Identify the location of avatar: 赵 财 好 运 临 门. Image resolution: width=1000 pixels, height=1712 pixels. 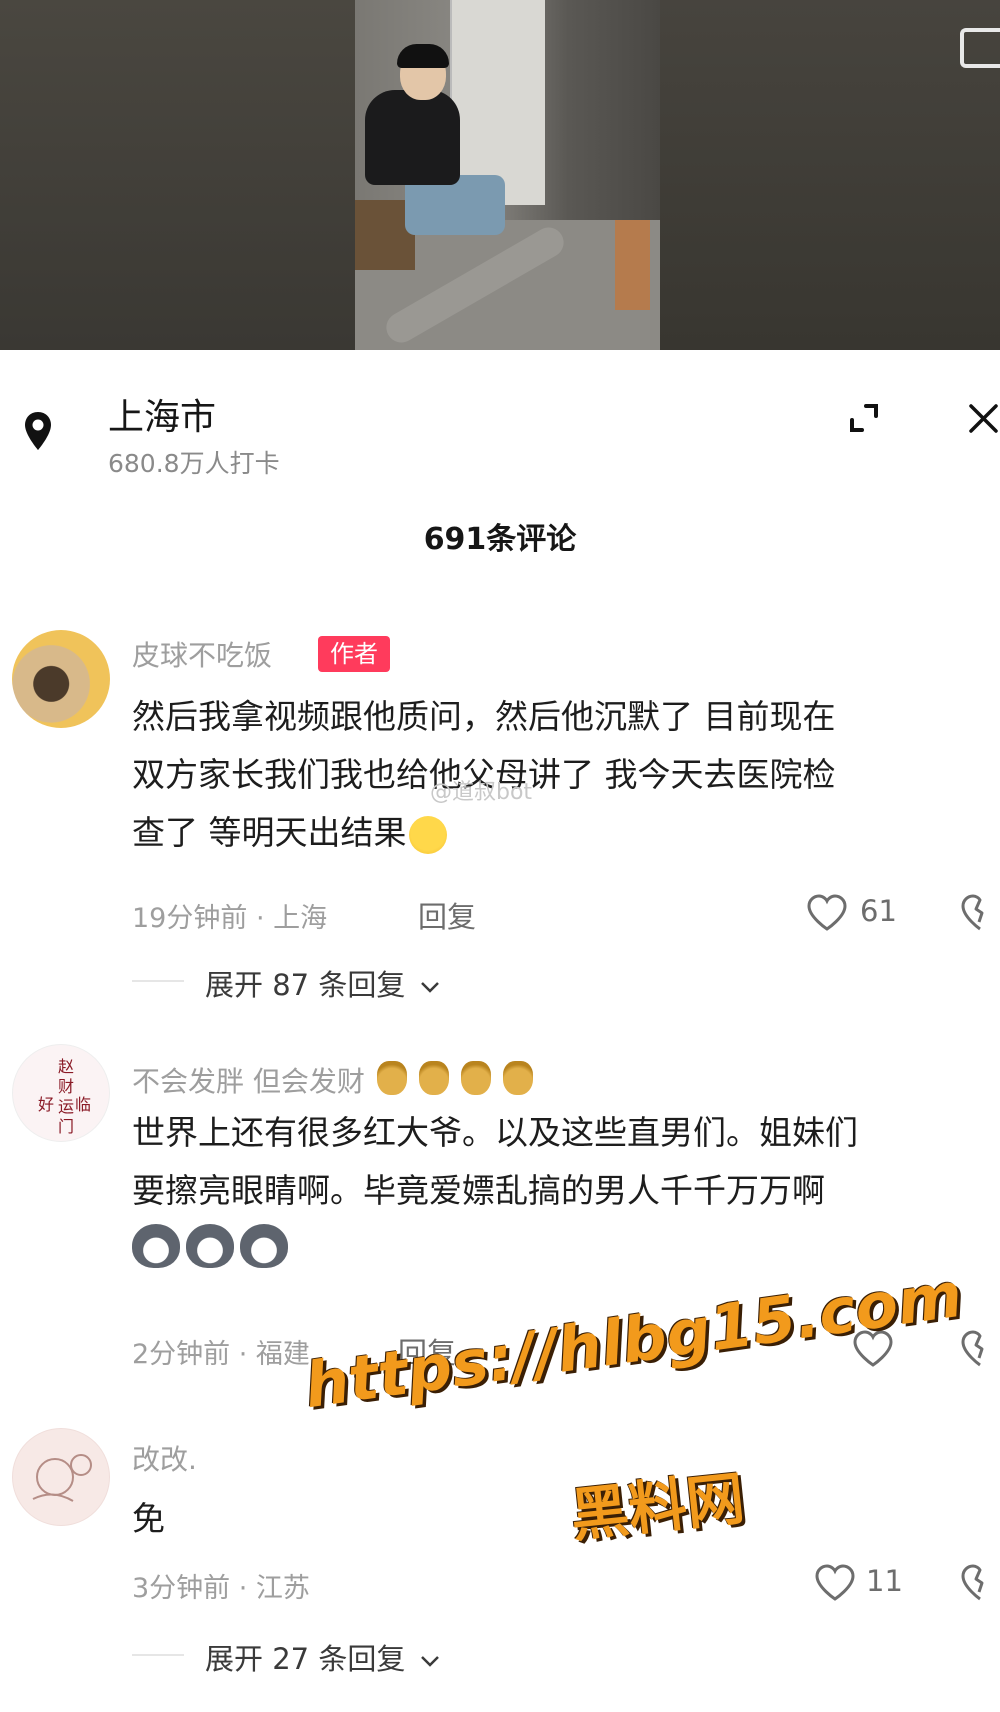
(61, 1093).